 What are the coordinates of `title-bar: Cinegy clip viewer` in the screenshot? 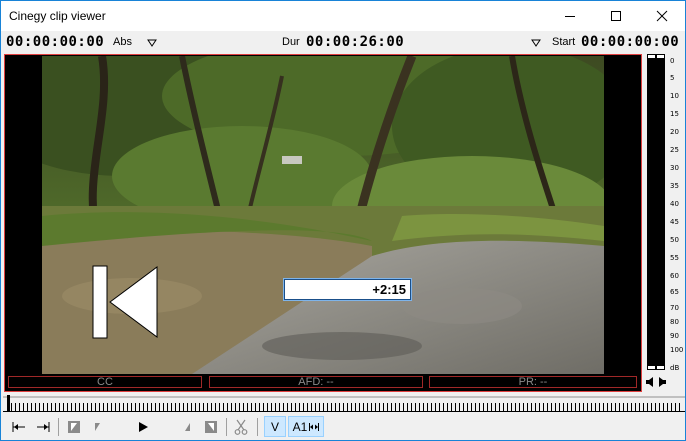 It's located at (343, 16).